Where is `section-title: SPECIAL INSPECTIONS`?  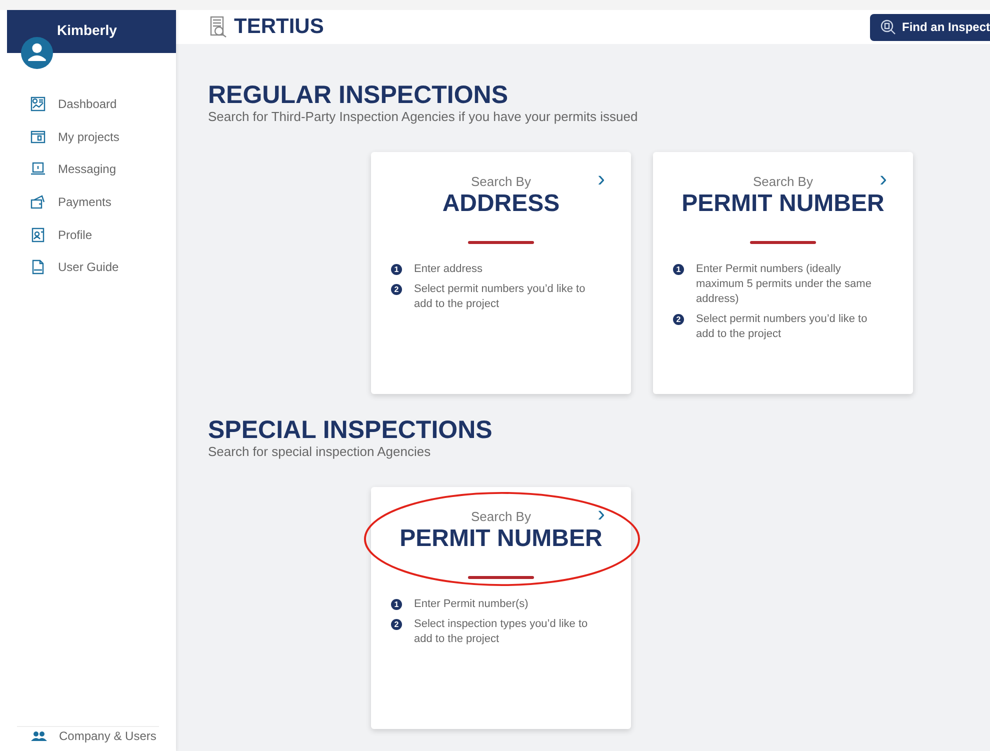
section-title: SPECIAL INSPECTIONS is located at coordinates (351, 430).